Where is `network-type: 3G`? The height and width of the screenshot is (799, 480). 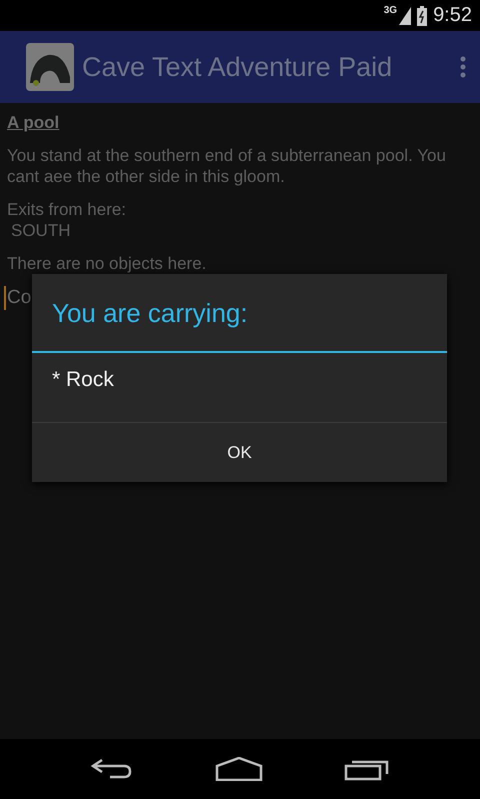
network-type: 3G is located at coordinates (391, 10).